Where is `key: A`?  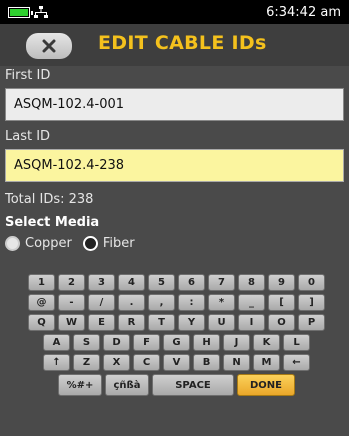 key: A is located at coordinates (56, 342).